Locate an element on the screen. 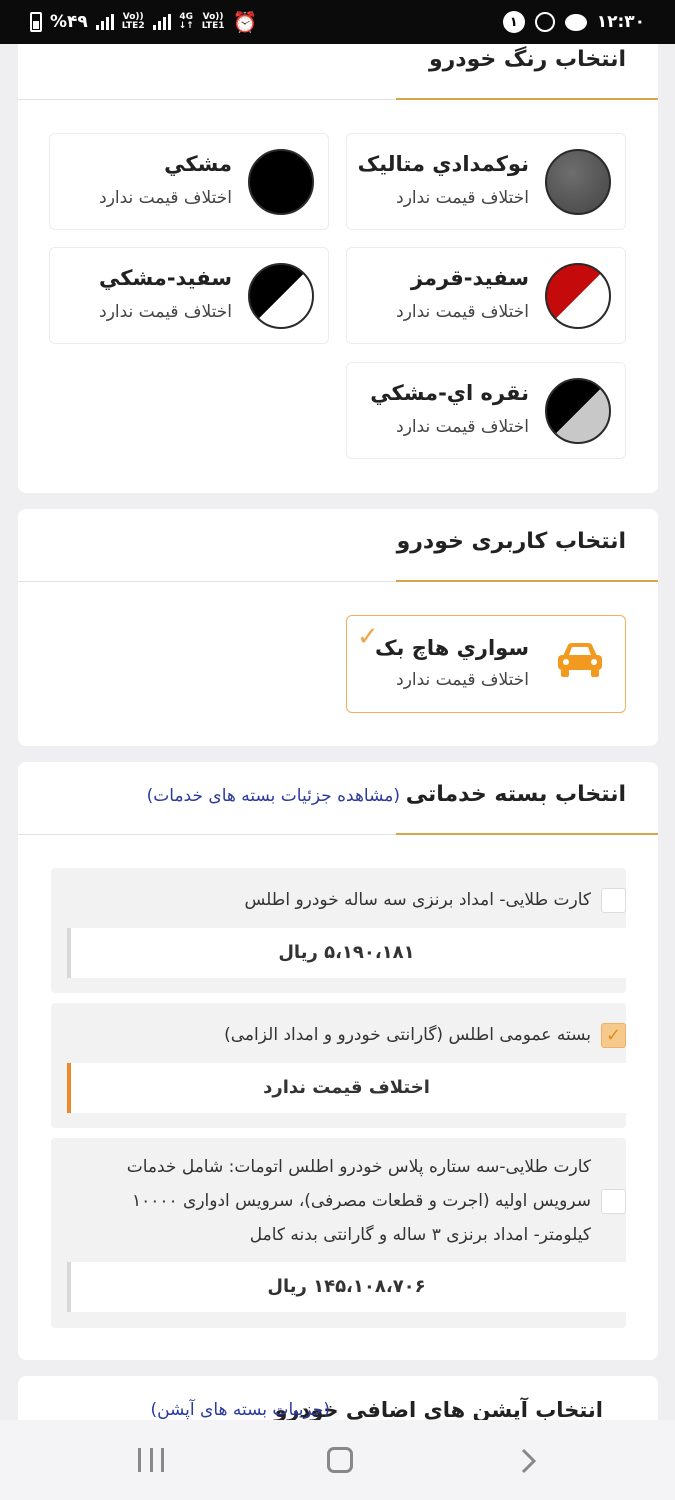 Image resolution: width=675 pixels, height=1500 pixels. color-option-silver-black: نقره اي-مشکي اختلاف قيمت ندارد is located at coordinates (486, 410).